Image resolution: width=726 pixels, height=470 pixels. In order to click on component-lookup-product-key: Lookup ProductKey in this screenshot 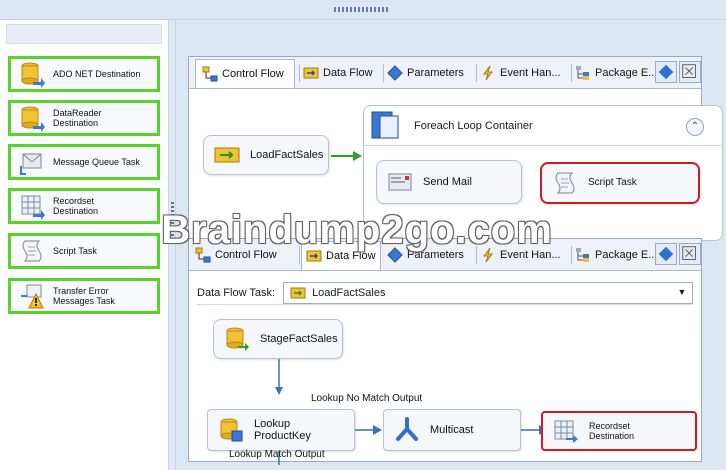, I will do `click(281, 430)`.